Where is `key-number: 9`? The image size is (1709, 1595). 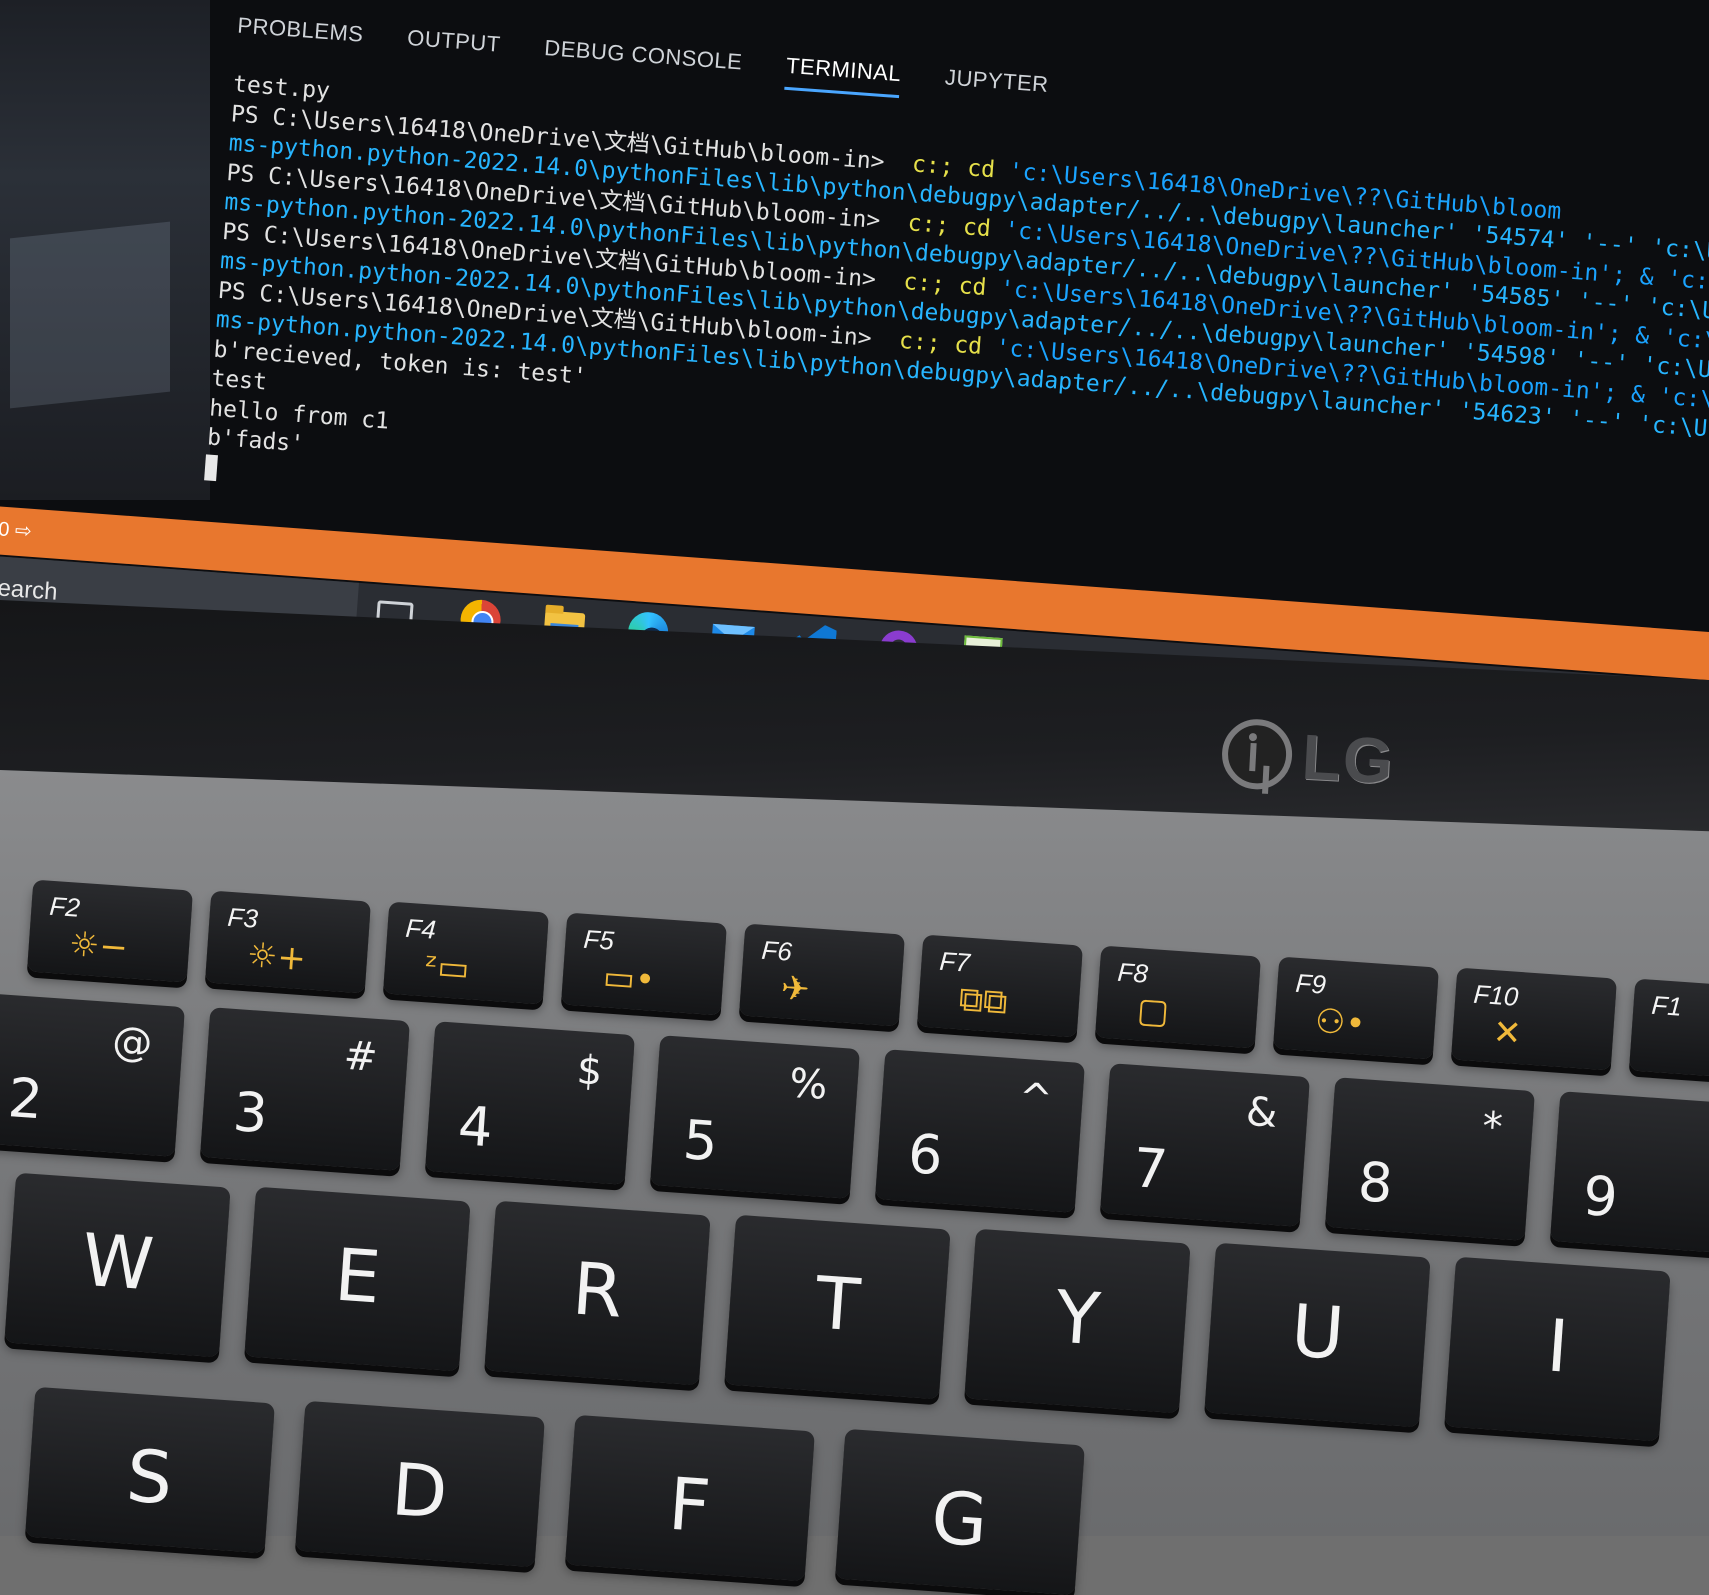
key-number: 9 is located at coordinates (1600, 1197).